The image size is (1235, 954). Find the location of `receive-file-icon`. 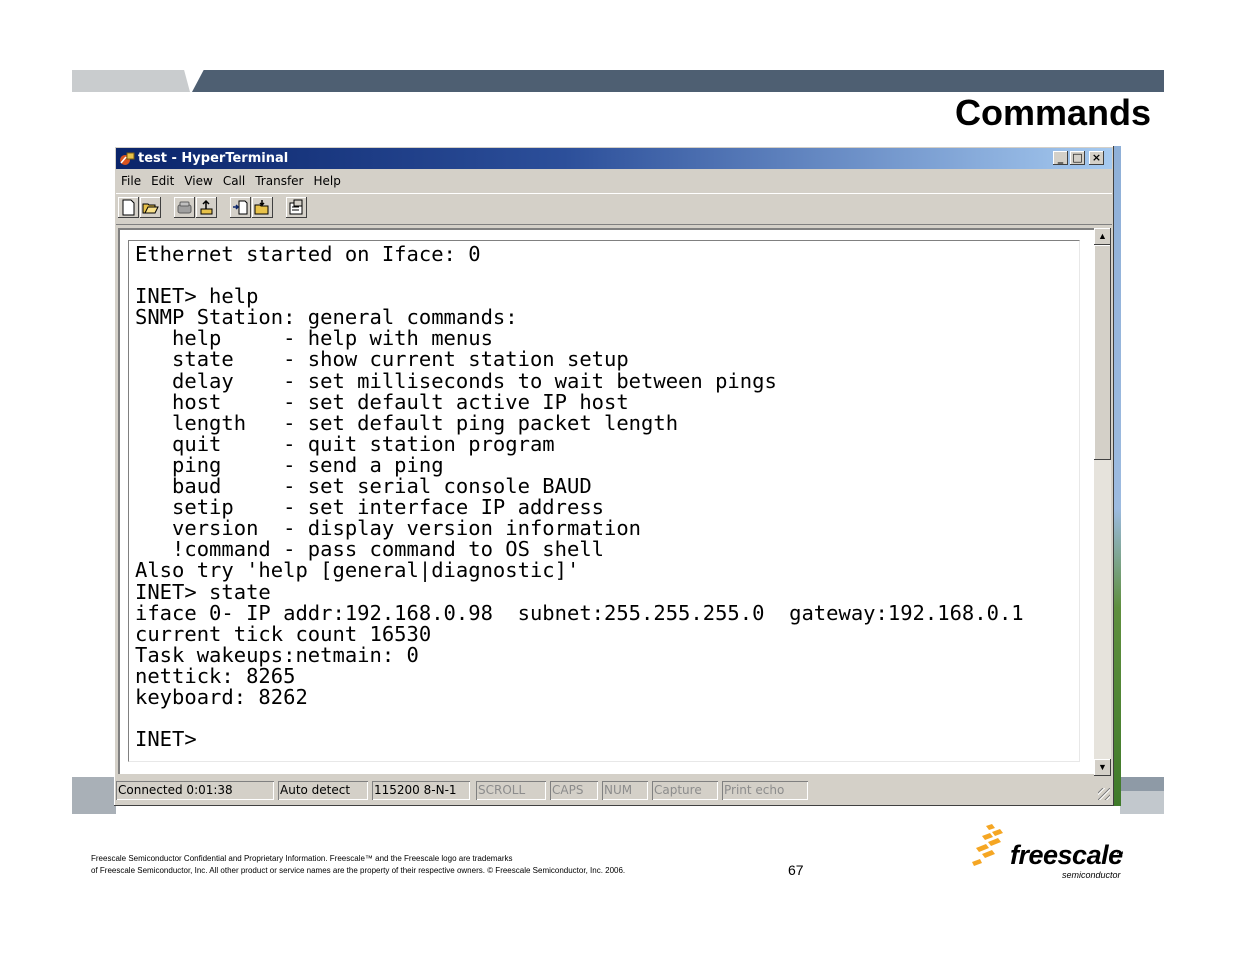

receive-file-icon is located at coordinates (261, 207).